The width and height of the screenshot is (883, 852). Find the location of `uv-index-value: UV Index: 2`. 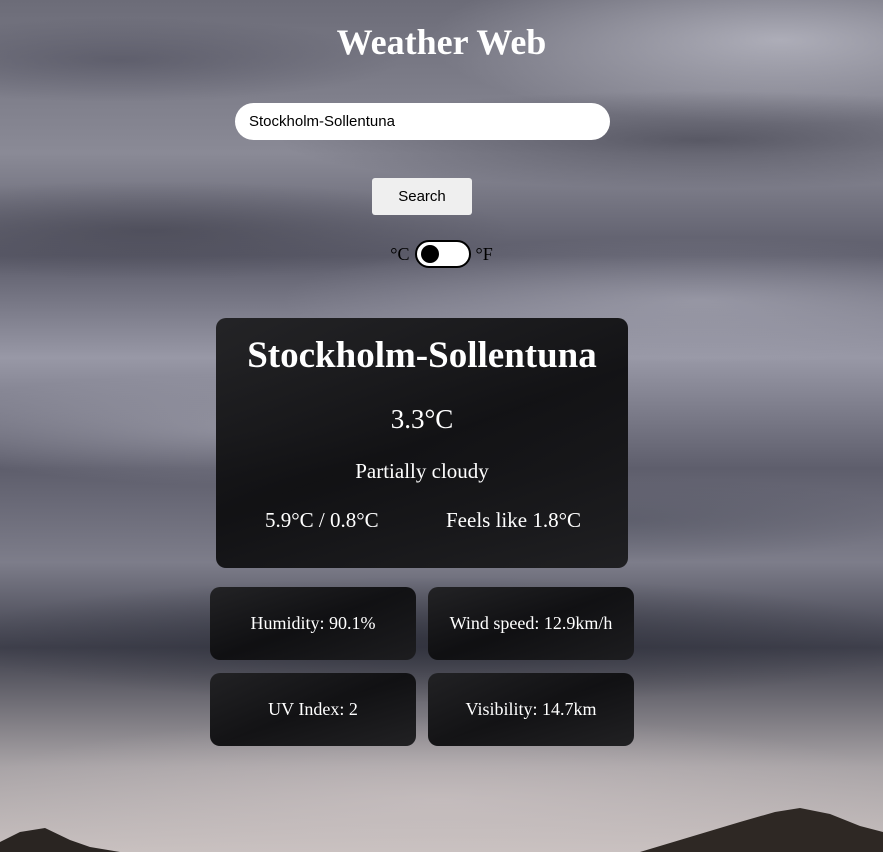

uv-index-value: UV Index: 2 is located at coordinates (313, 709).